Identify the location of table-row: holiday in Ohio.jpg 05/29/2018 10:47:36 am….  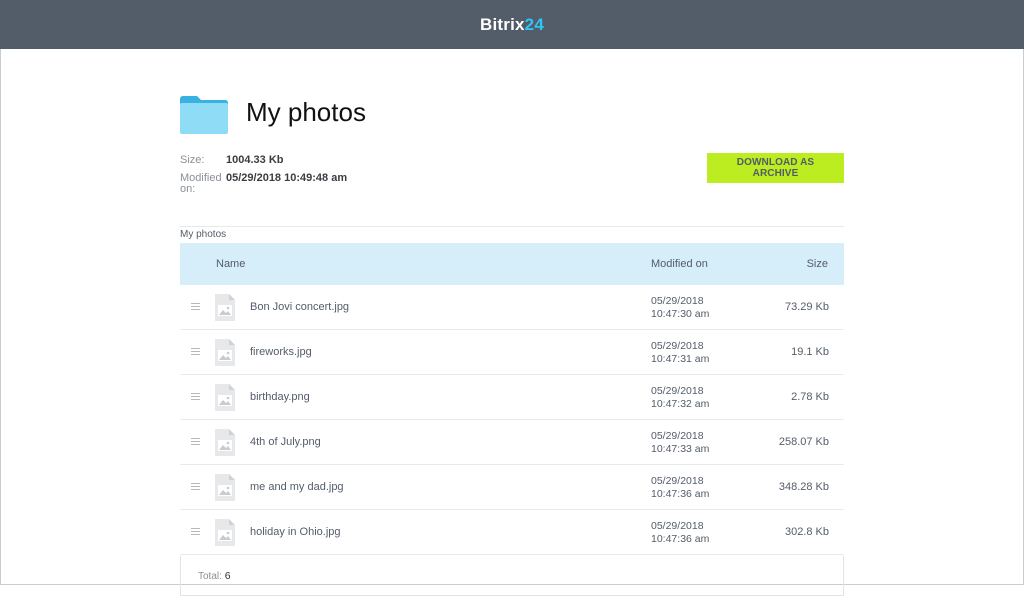
(512, 532).